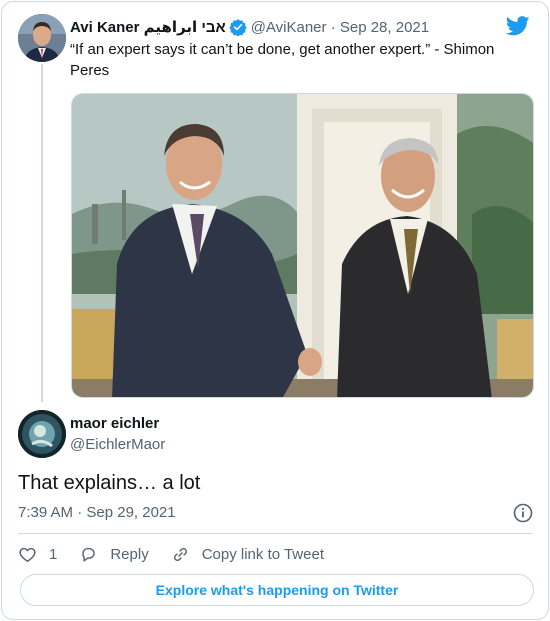  Describe the element at coordinates (53, 554) in the screenshot. I see `like-count: 1` at that location.